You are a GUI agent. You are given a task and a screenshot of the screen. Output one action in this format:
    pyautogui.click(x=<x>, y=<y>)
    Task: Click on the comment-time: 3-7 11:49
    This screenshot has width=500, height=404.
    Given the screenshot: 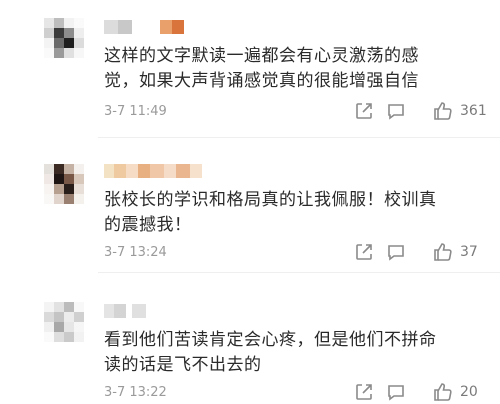 What is the action you would take?
    pyautogui.click(x=135, y=111)
    